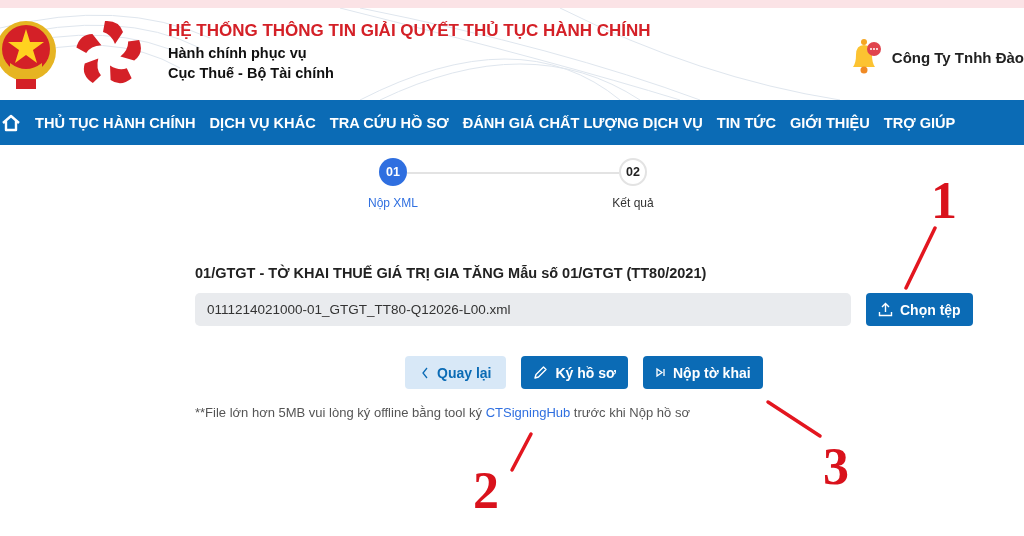 The image size is (1024, 536). What do you see at coordinates (238, 53) in the screenshot?
I see `header-subtitle: Hành chính phục vụ` at bounding box center [238, 53].